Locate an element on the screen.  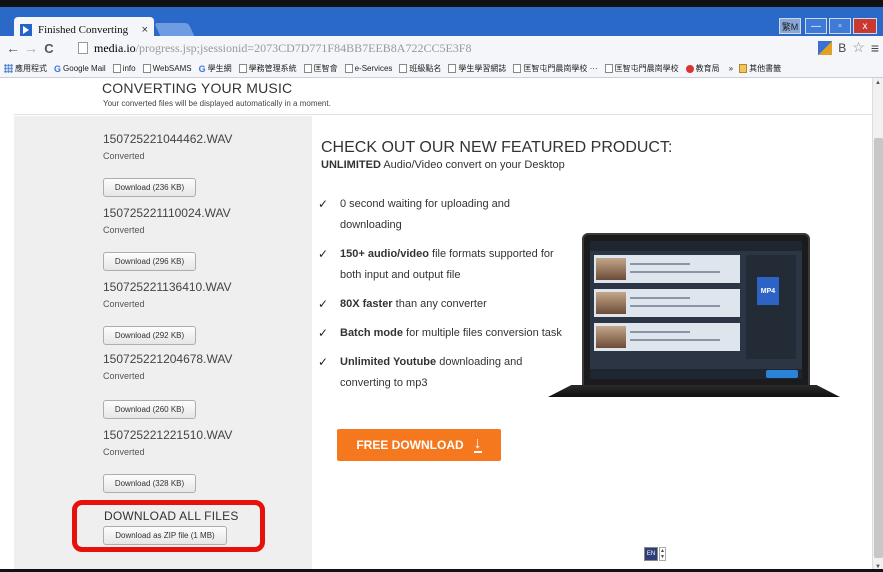
download-button: Download (236 KB) is located at coordinates (149, 187).